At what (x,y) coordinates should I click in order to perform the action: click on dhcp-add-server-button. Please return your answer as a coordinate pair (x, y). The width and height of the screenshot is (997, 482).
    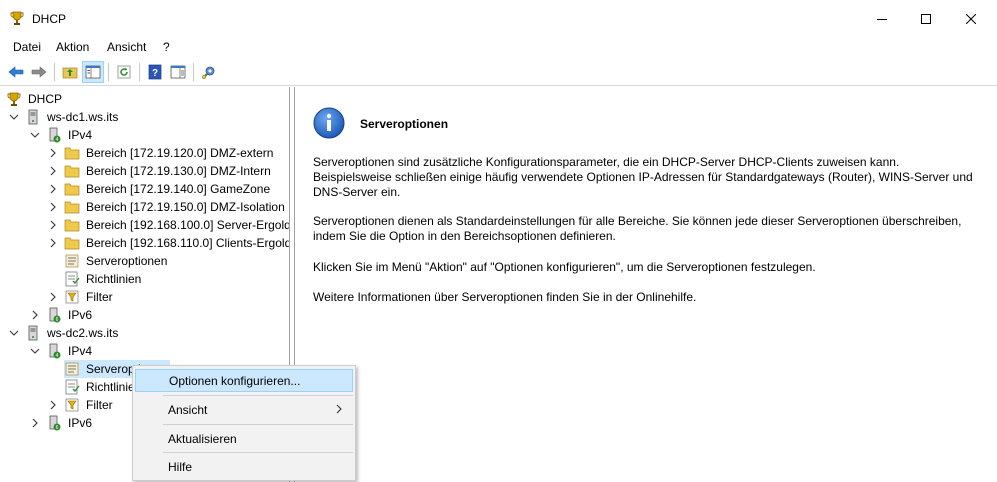
    Looking at the image, I should click on (209, 72).